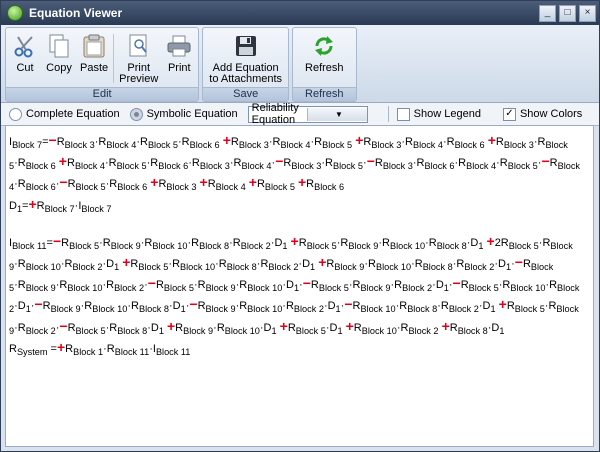 This screenshot has height=452, width=600. What do you see at coordinates (100, 347) in the screenshot?
I see `equation-line: RSystem =+RBlock 1·RBlock 11·IBlock 11` at bounding box center [100, 347].